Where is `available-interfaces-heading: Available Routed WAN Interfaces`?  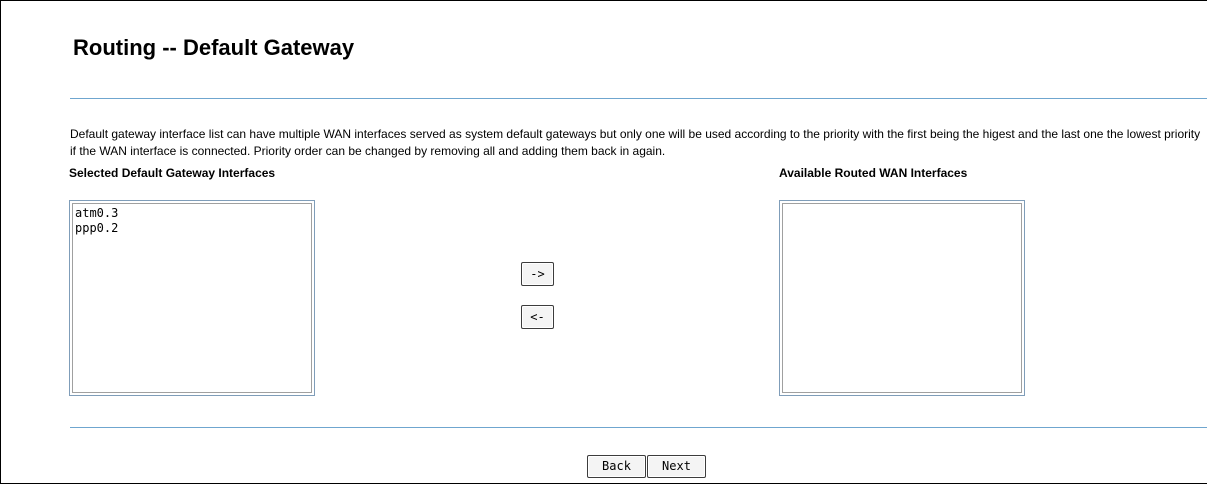
available-interfaces-heading: Available Routed WAN Interfaces is located at coordinates (873, 173).